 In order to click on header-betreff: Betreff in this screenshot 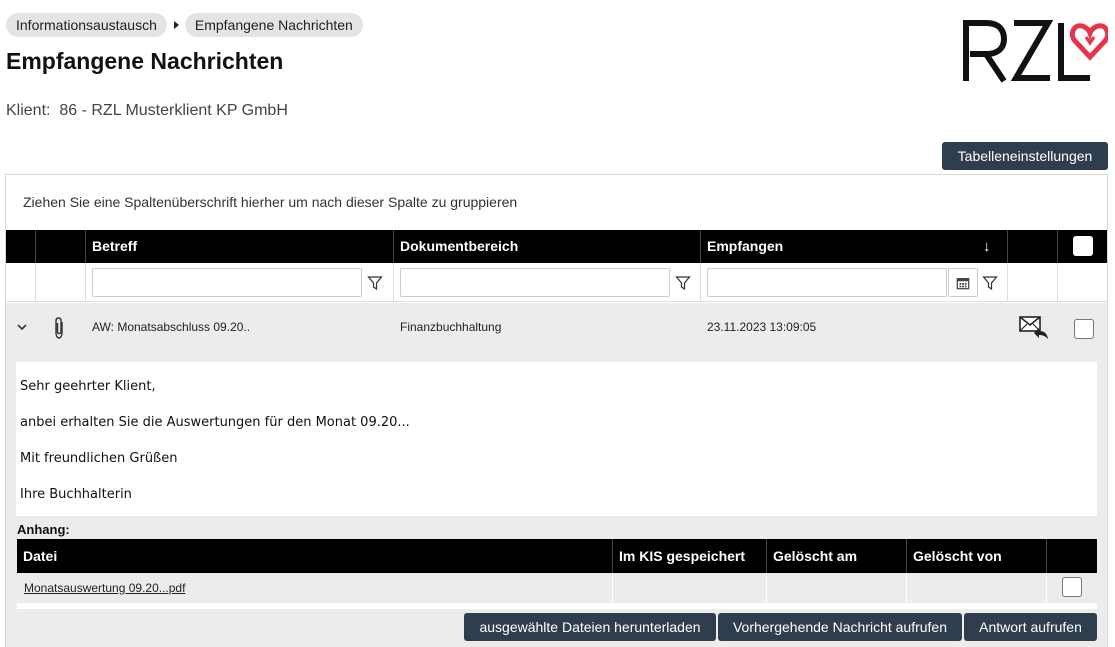, I will do `click(240, 246)`.